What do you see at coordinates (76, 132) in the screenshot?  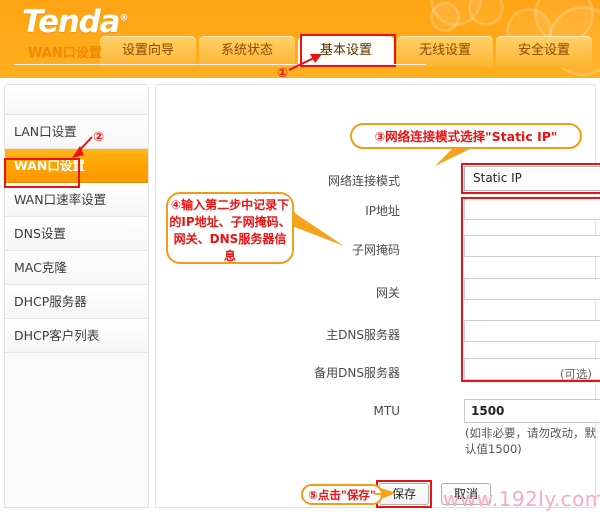 I see `sidebar-item-lan: LAN口设置` at bounding box center [76, 132].